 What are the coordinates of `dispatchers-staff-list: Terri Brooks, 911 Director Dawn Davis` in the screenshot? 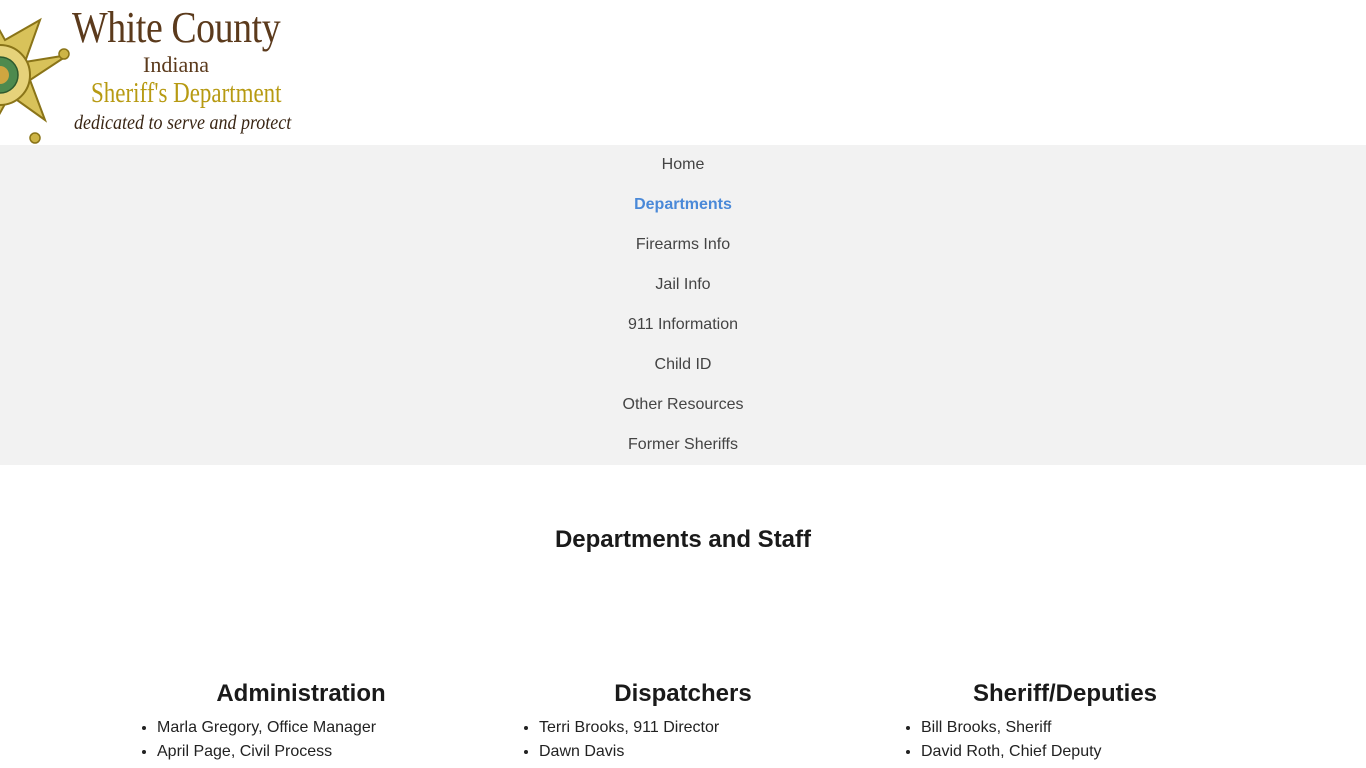 It's located at (683, 740).